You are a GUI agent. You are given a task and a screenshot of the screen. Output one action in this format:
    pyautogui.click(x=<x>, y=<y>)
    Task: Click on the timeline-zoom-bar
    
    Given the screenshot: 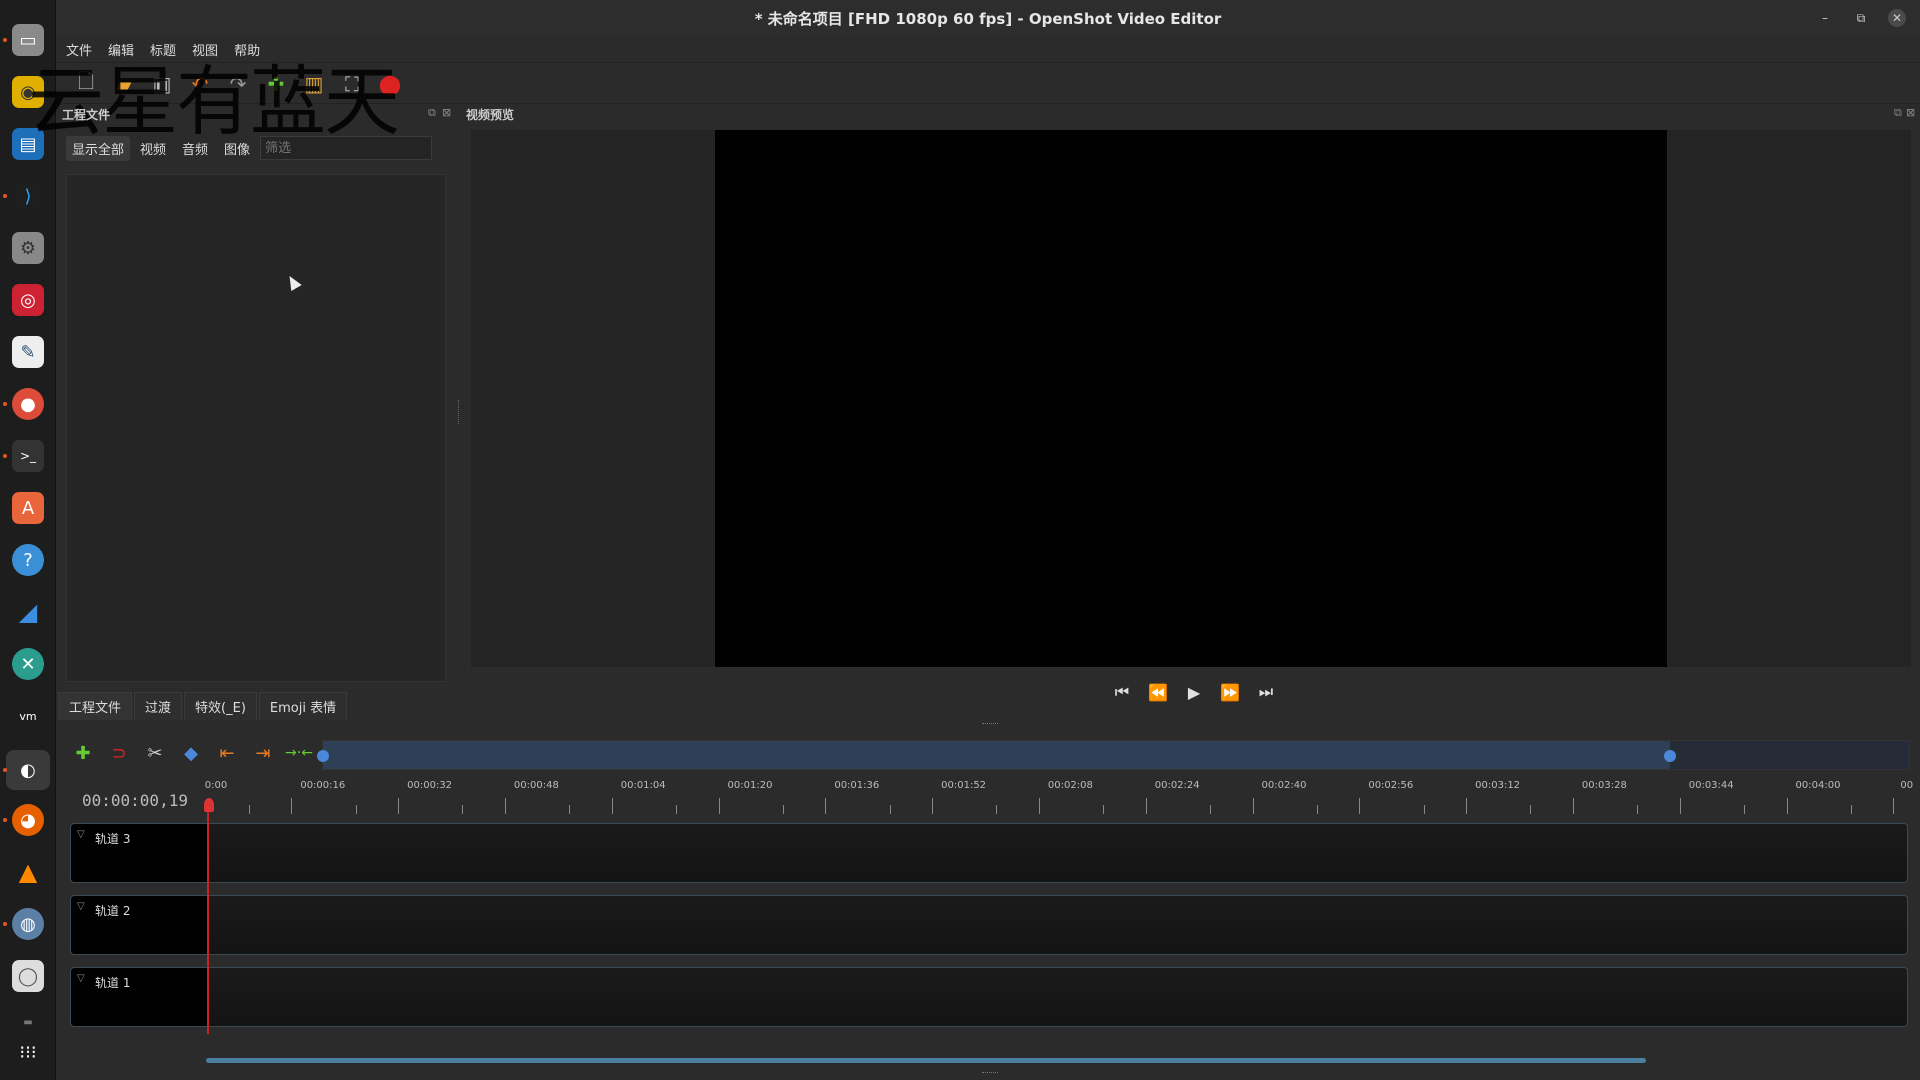 What is the action you would take?
    pyautogui.click(x=1113, y=755)
    